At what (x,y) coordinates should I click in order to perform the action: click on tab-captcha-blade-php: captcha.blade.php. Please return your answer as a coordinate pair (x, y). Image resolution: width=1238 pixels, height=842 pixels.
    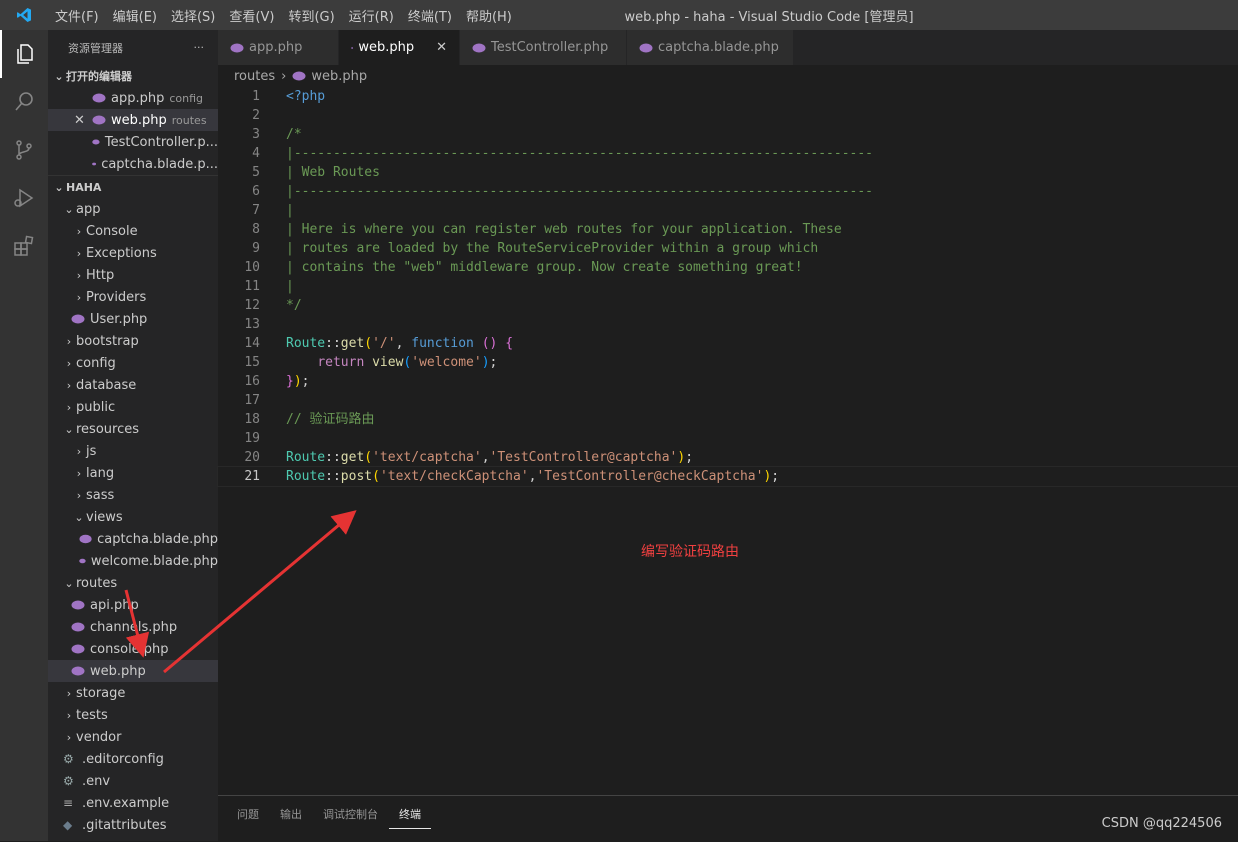
    Looking at the image, I should click on (710, 47).